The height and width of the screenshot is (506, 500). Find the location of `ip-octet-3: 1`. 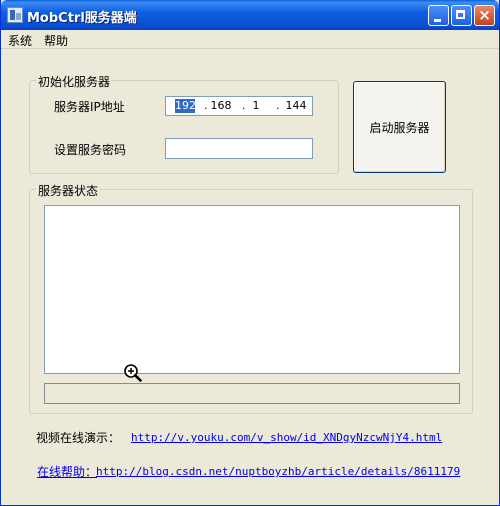

ip-octet-3: 1 is located at coordinates (256, 106).